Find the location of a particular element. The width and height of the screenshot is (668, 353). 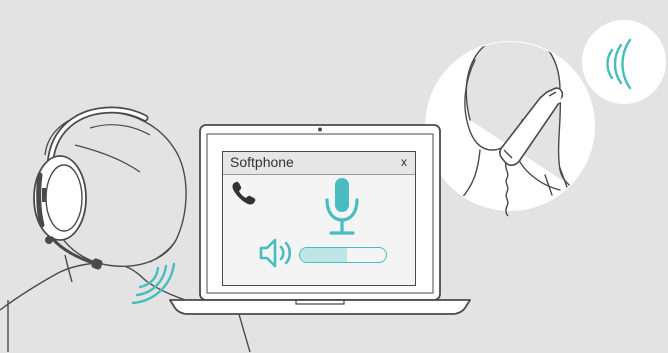

sound-waves-icon is located at coordinates (153, 283).